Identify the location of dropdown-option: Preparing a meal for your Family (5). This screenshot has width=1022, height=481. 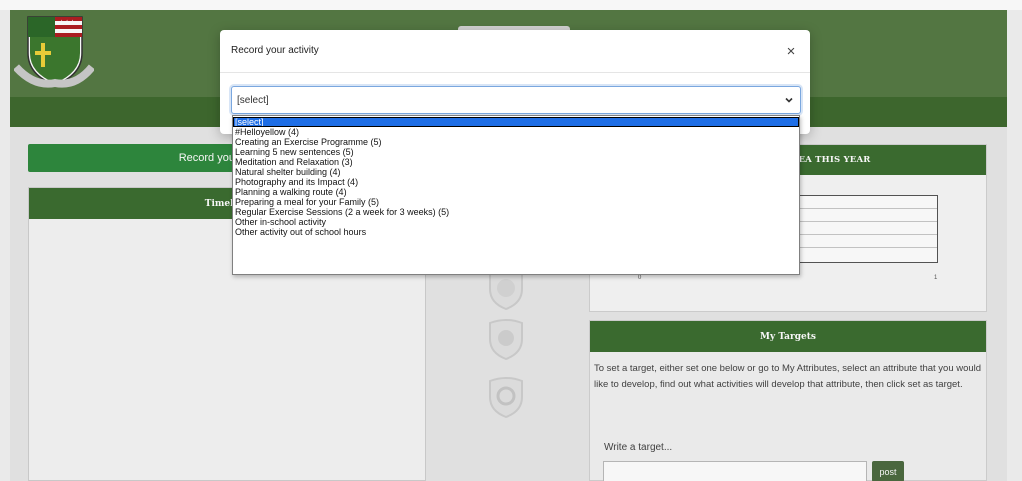
(516, 202).